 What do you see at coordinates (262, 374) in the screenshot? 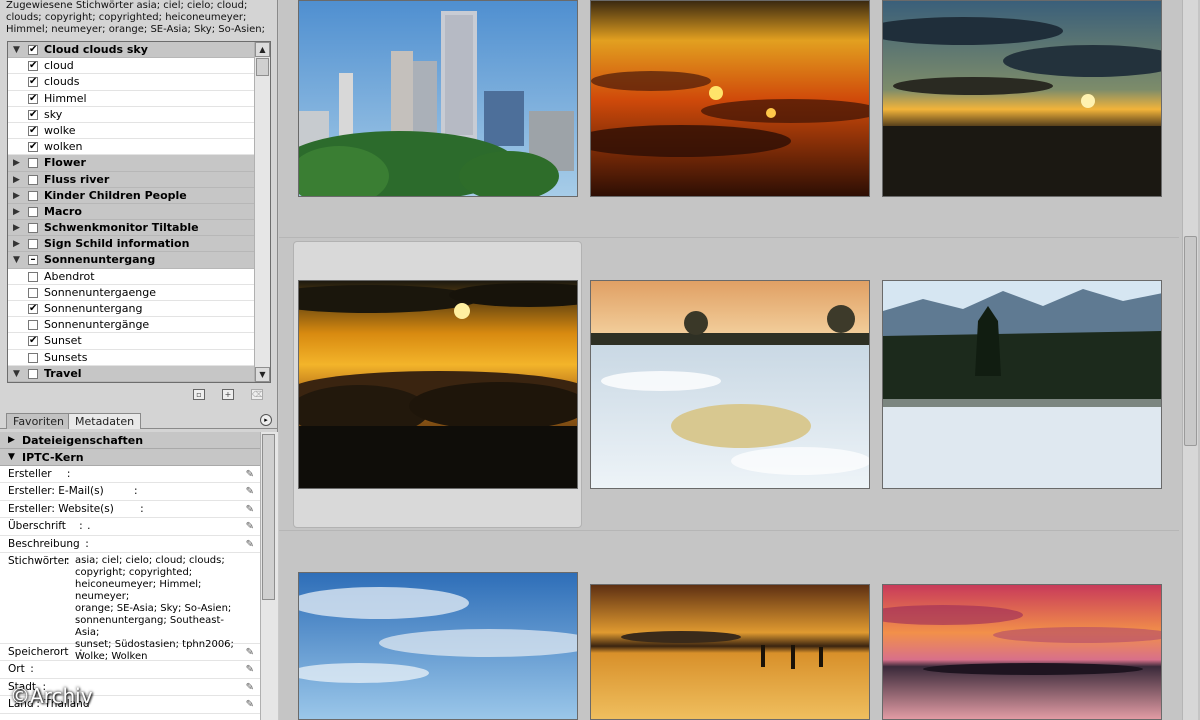
I see `scroll-down-icon: ▼` at bounding box center [262, 374].